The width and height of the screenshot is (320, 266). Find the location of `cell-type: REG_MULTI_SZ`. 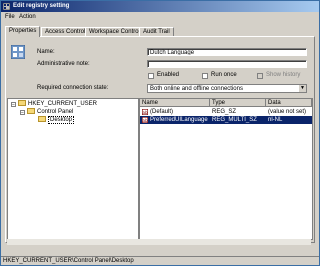

cell-type: REG_MULTI_SZ is located at coordinates (234, 120).